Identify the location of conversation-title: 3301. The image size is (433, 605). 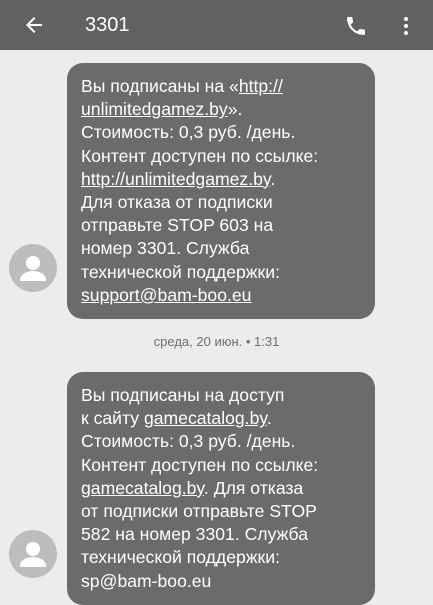
(107, 25).